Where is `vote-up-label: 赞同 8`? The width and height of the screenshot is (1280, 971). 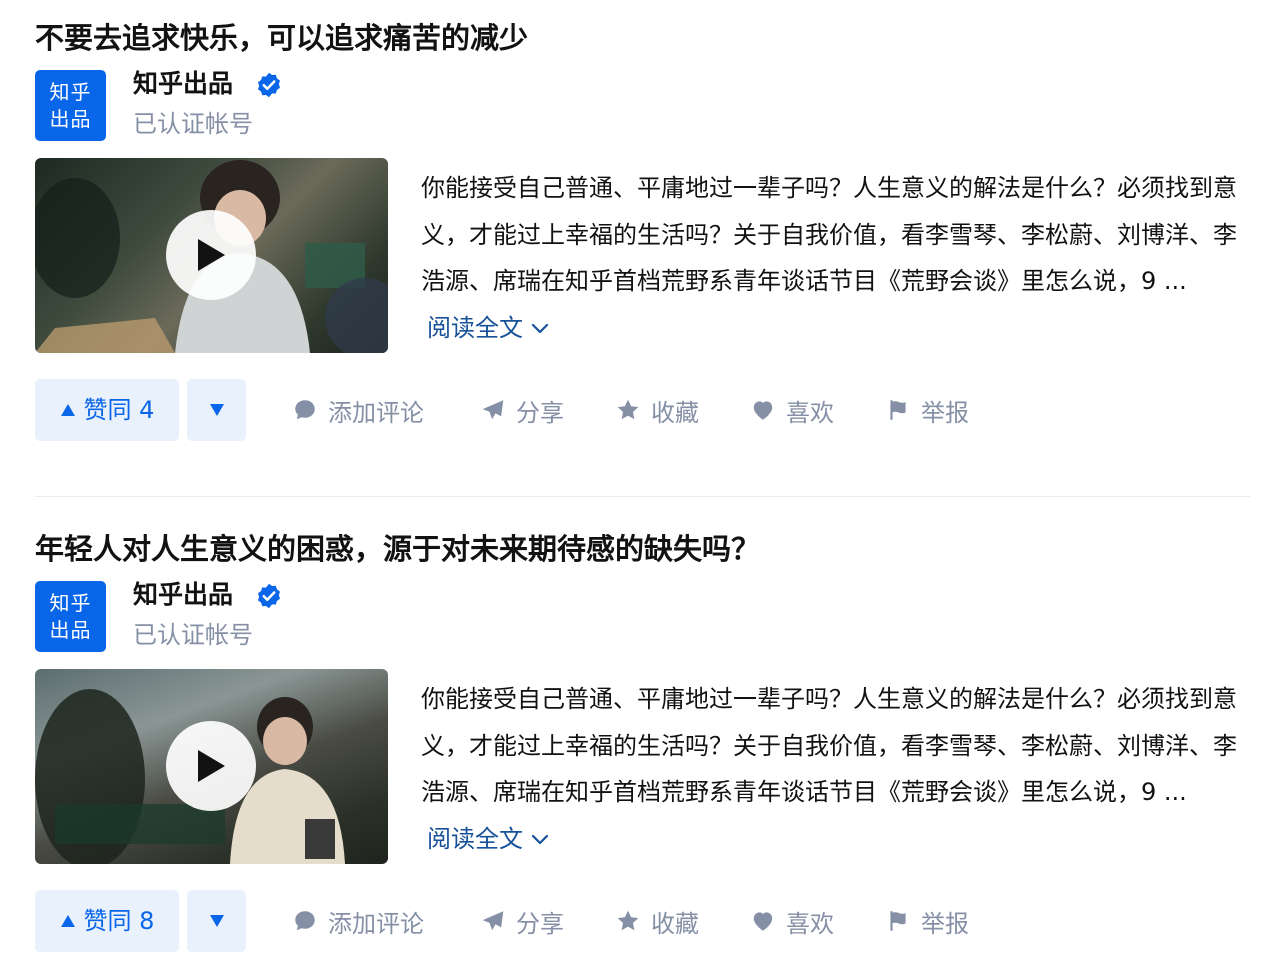
vote-up-label: 赞同 8 is located at coordinates (119, 921).